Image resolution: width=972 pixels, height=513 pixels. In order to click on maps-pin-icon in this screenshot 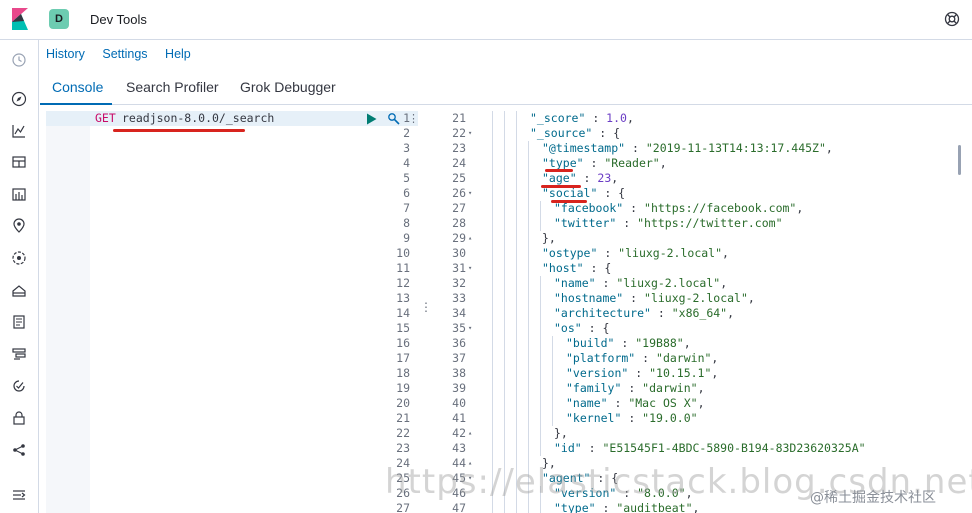, I will do `click(19, 226)`.